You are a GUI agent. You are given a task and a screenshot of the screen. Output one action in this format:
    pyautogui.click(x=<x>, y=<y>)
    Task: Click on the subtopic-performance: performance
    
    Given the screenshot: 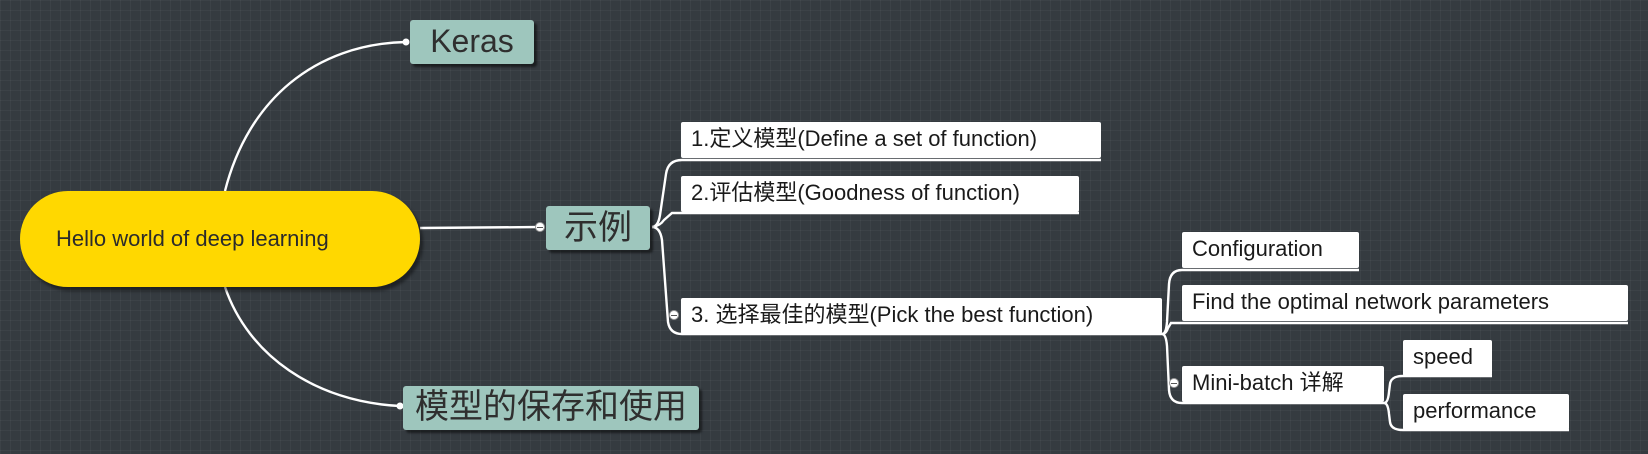 What is the action you would take?
    pyautogui.click(x=1486, y=412)
    